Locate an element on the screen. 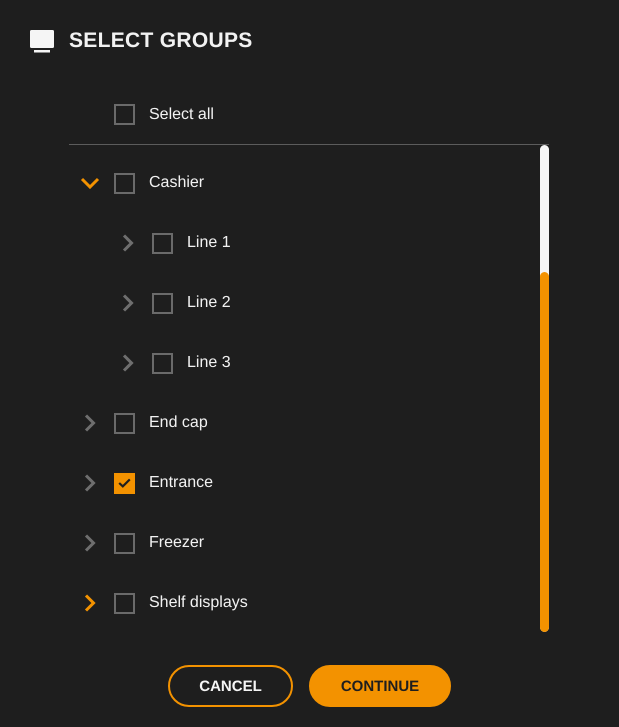 This screenshot has width=619, height=727. group-label: Shelf displays is located at coordinates (198, 603).